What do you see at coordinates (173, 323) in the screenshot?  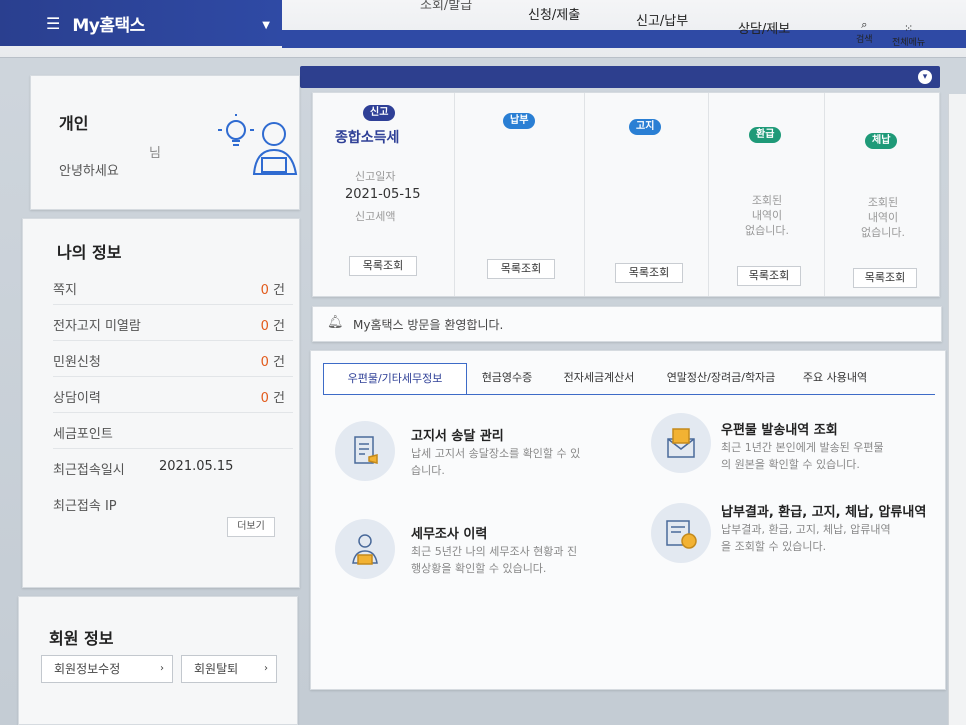 I see `info-row-e-notice: 전자고지 미열람 0 건` at bounding box center [173, 323].